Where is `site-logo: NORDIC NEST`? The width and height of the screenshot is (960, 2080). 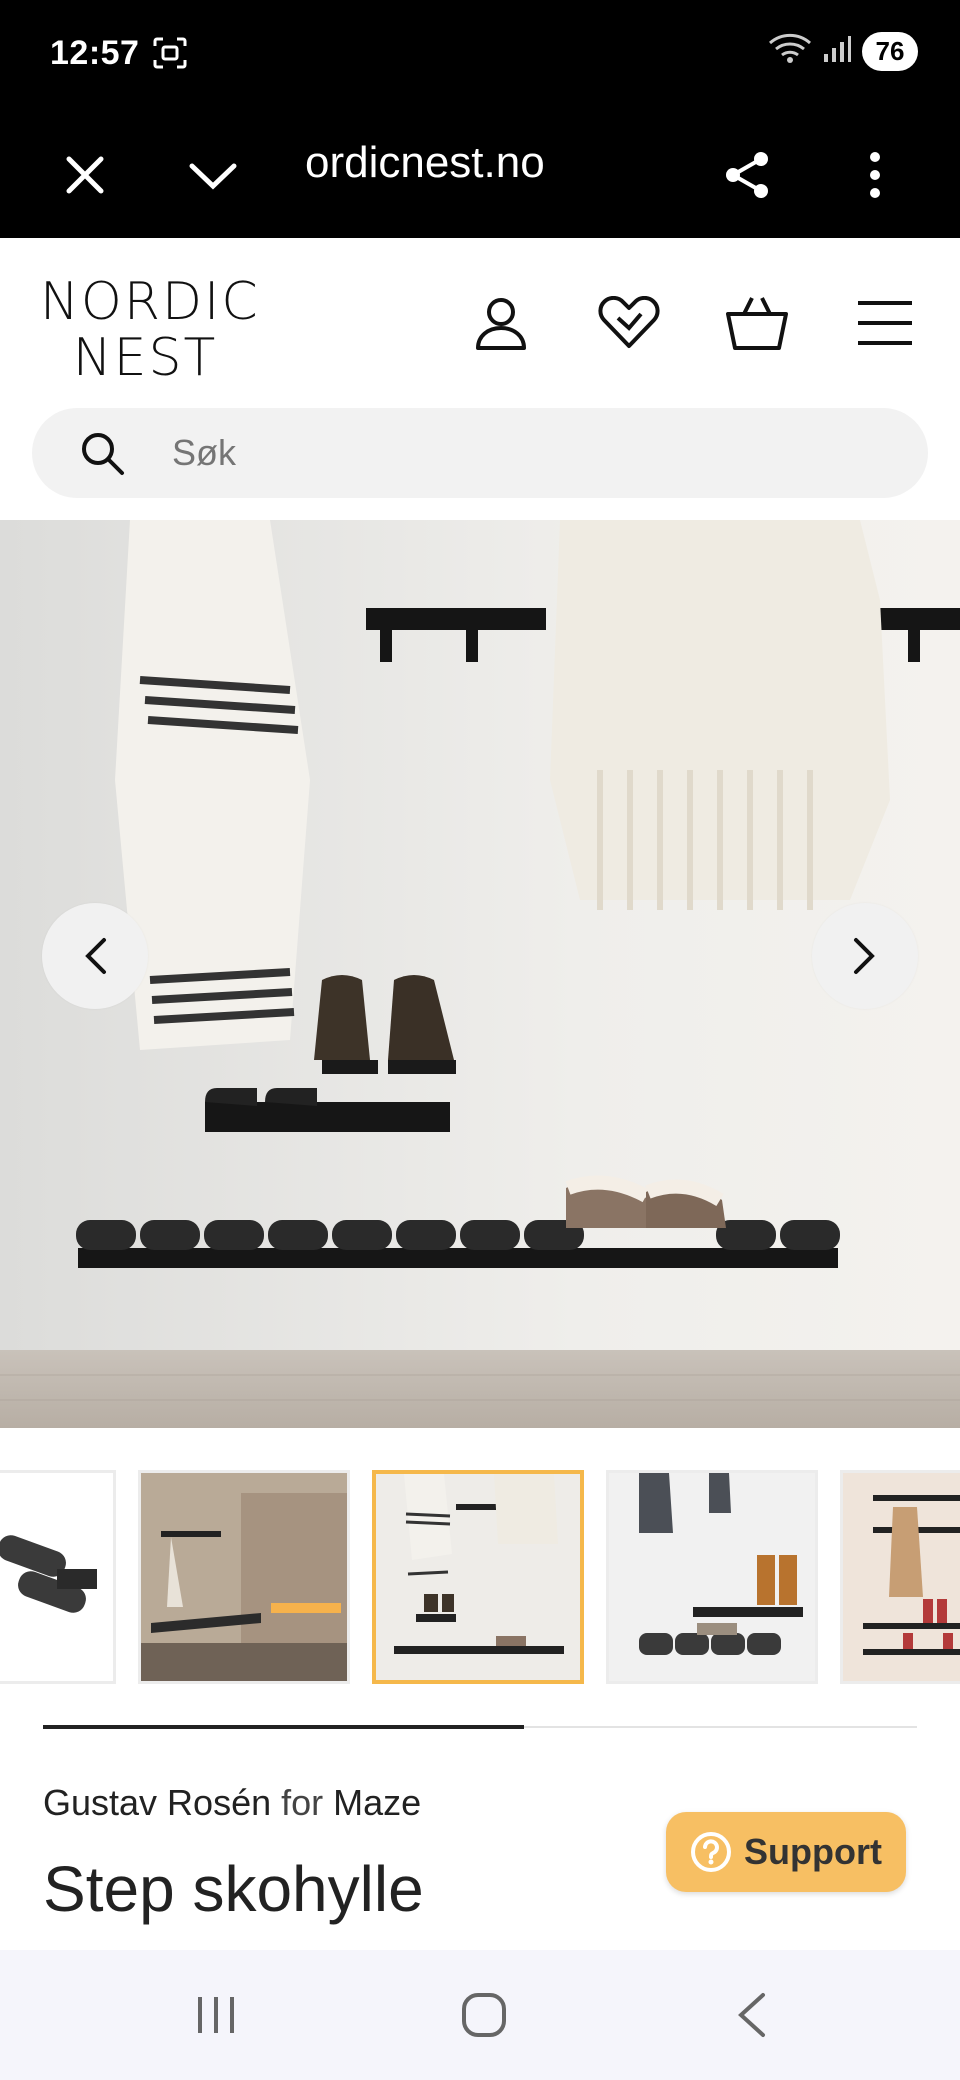 site-logo: NORDIC NEST is located at coordinates (150, 330).